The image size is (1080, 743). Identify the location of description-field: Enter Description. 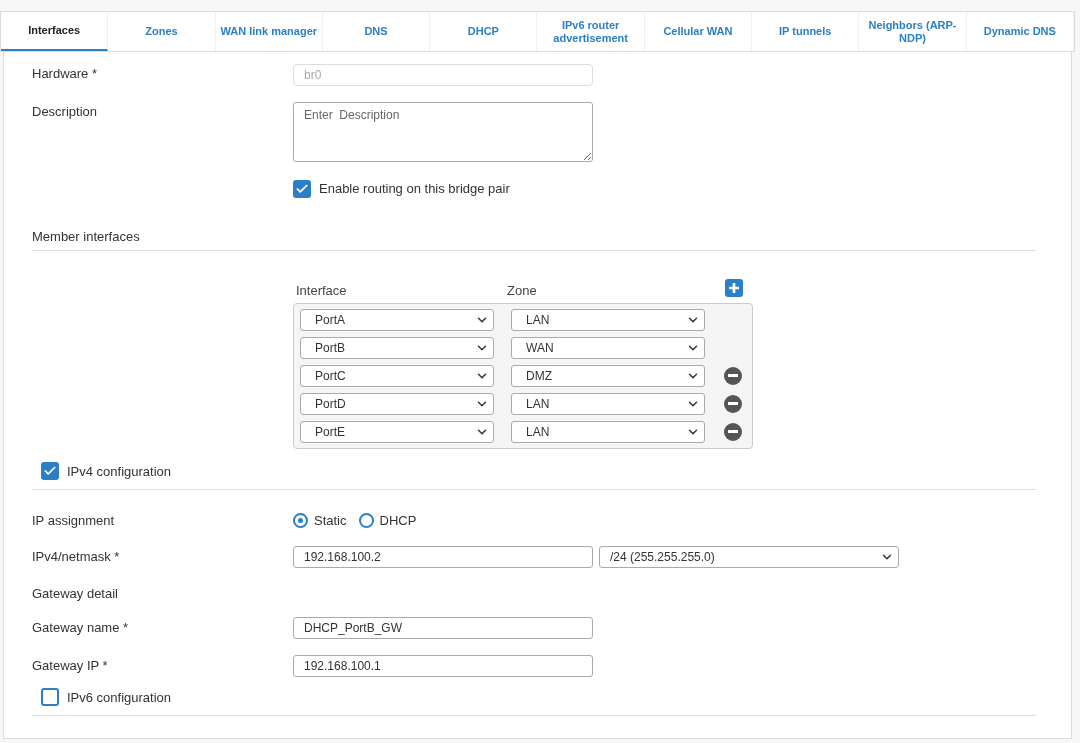
(443, 132).